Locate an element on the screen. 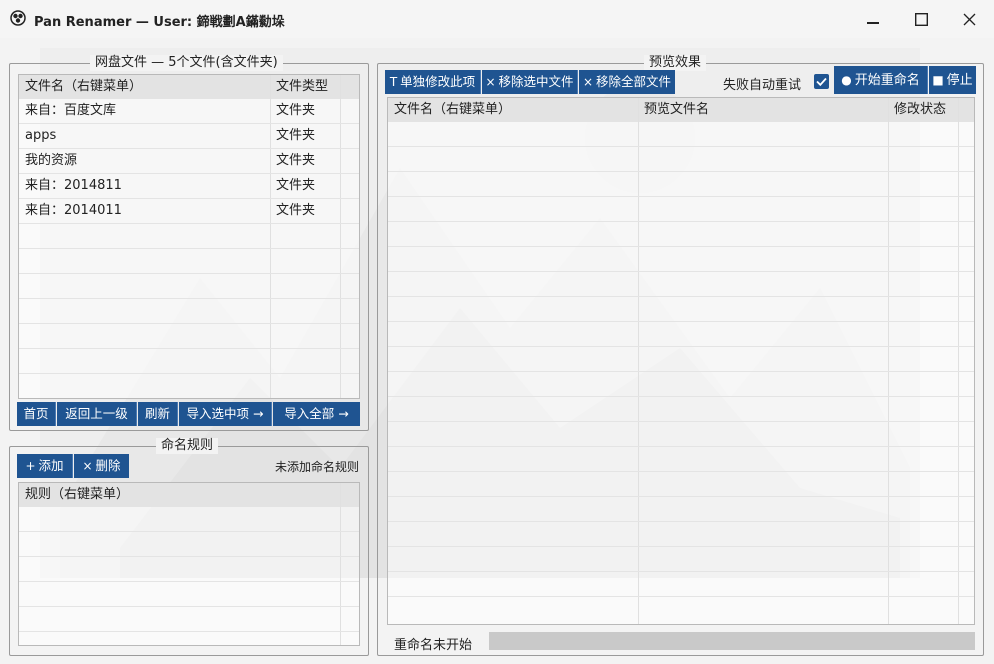 The image size is (994, 664). add-rule-button: + 添加 is located at coordinates (45, 466).